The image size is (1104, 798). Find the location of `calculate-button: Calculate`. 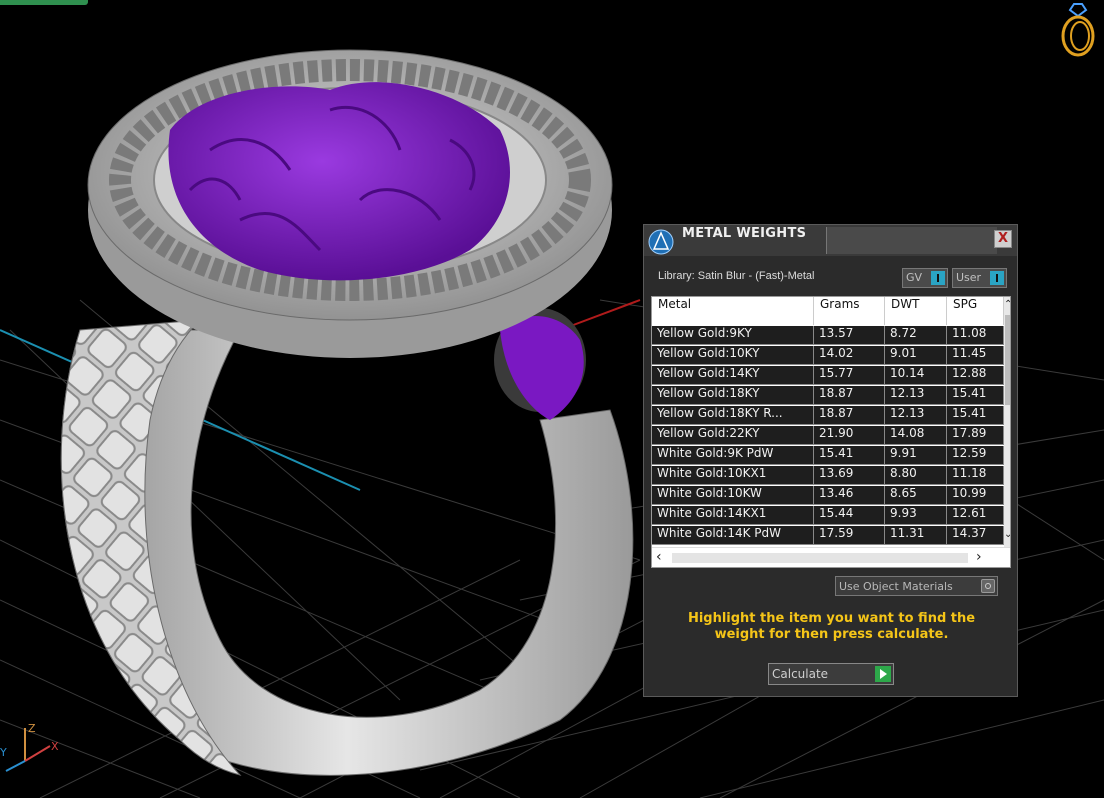

calculate-button: Calculate is located at coordinates (831, 674).